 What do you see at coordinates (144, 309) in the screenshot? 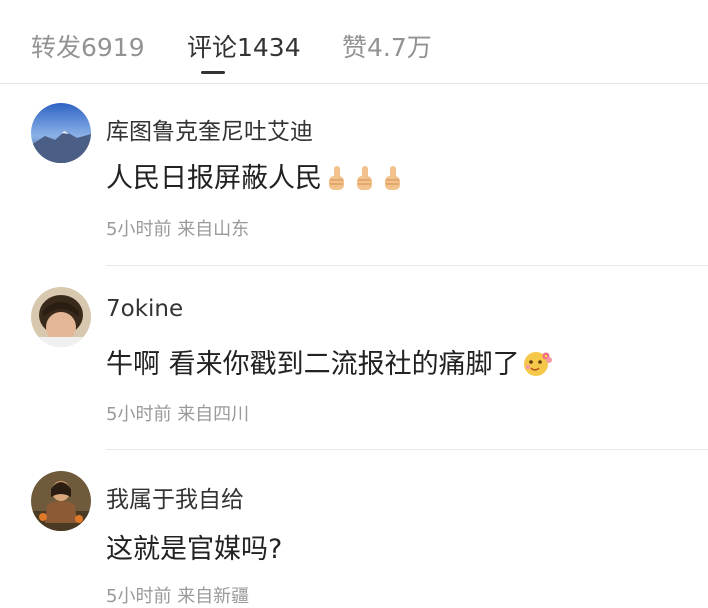
I see `username: 7okine` at bounding box center [144, 309].